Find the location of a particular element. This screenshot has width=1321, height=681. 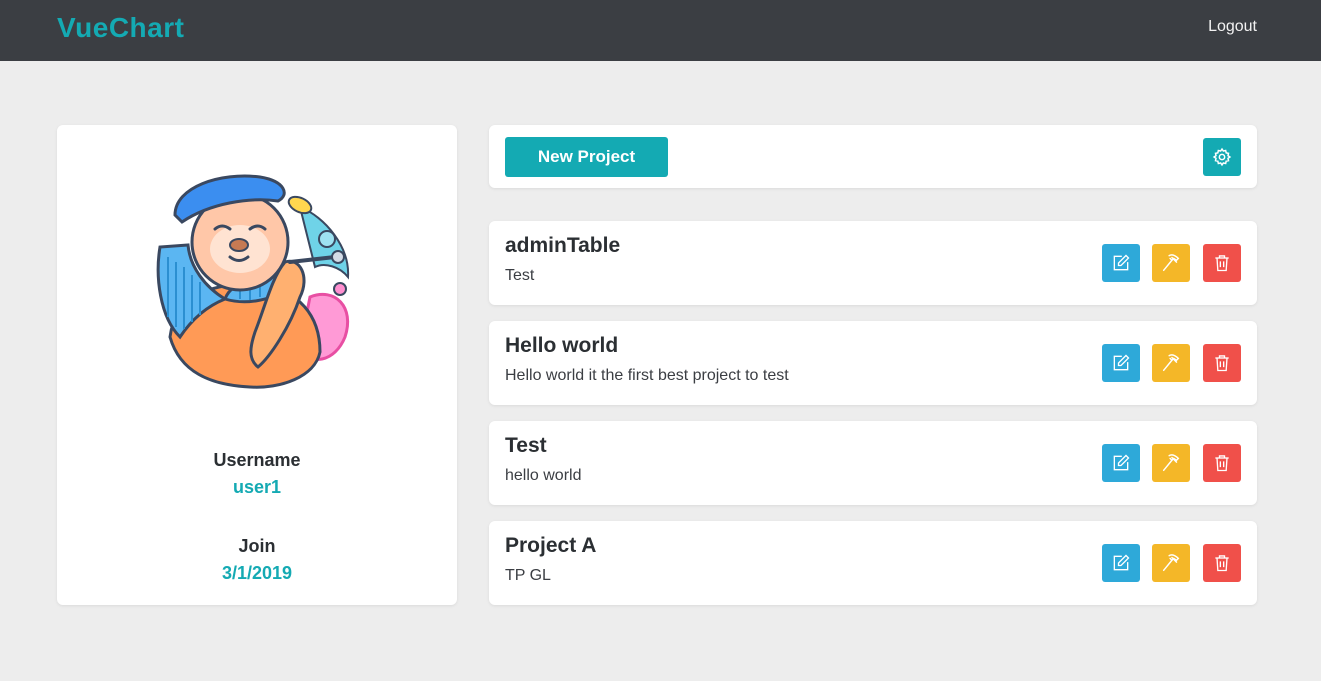

join-date-value: 3/1/2019 is located at coordinates (257, 573).